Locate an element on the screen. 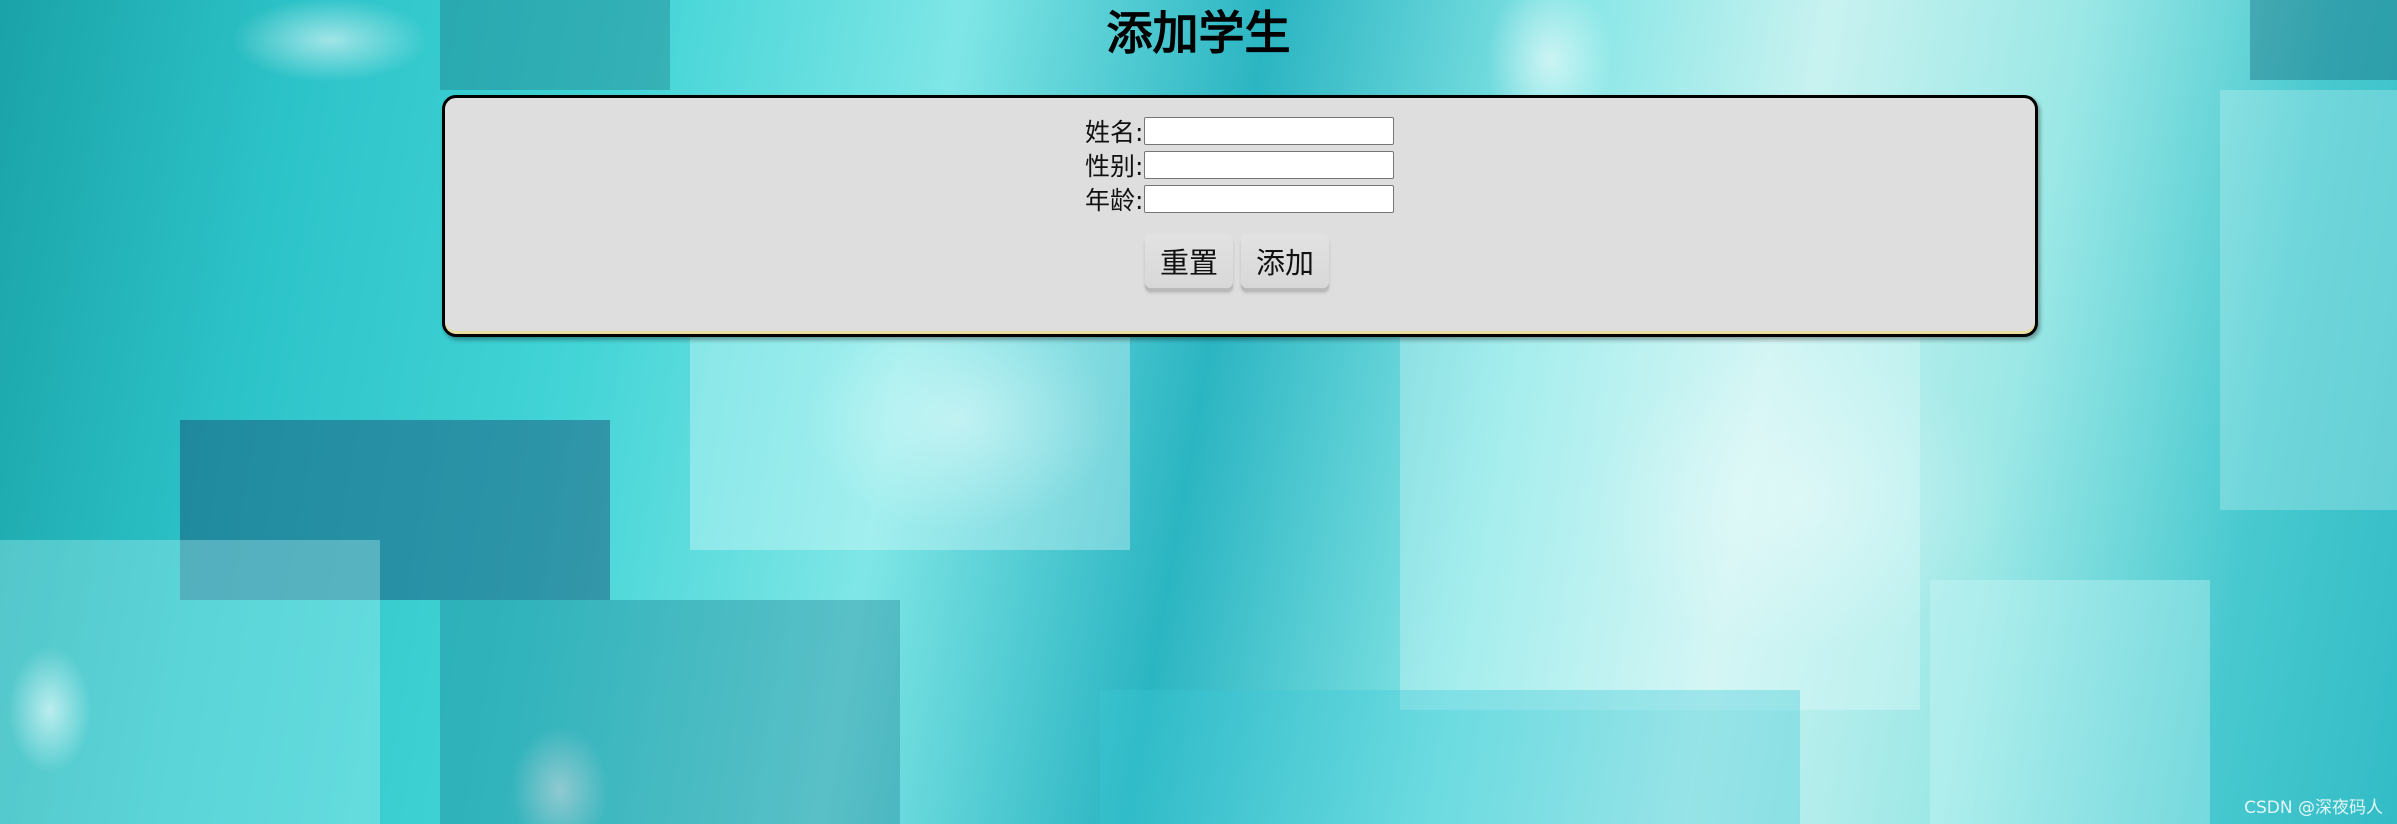 This screenshot has height=824, width=2397. name-row: 姓名: is located at coordinates (1239, 131).